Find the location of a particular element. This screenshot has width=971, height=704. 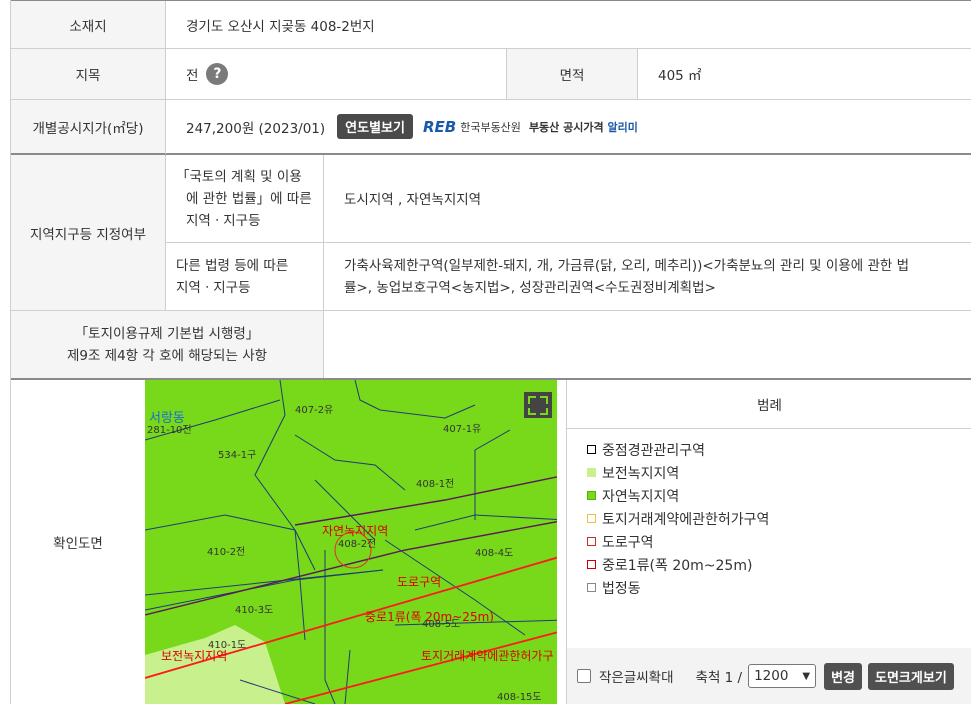

map-parcel-label: 281-10전 is located at coordinates (169, 430).